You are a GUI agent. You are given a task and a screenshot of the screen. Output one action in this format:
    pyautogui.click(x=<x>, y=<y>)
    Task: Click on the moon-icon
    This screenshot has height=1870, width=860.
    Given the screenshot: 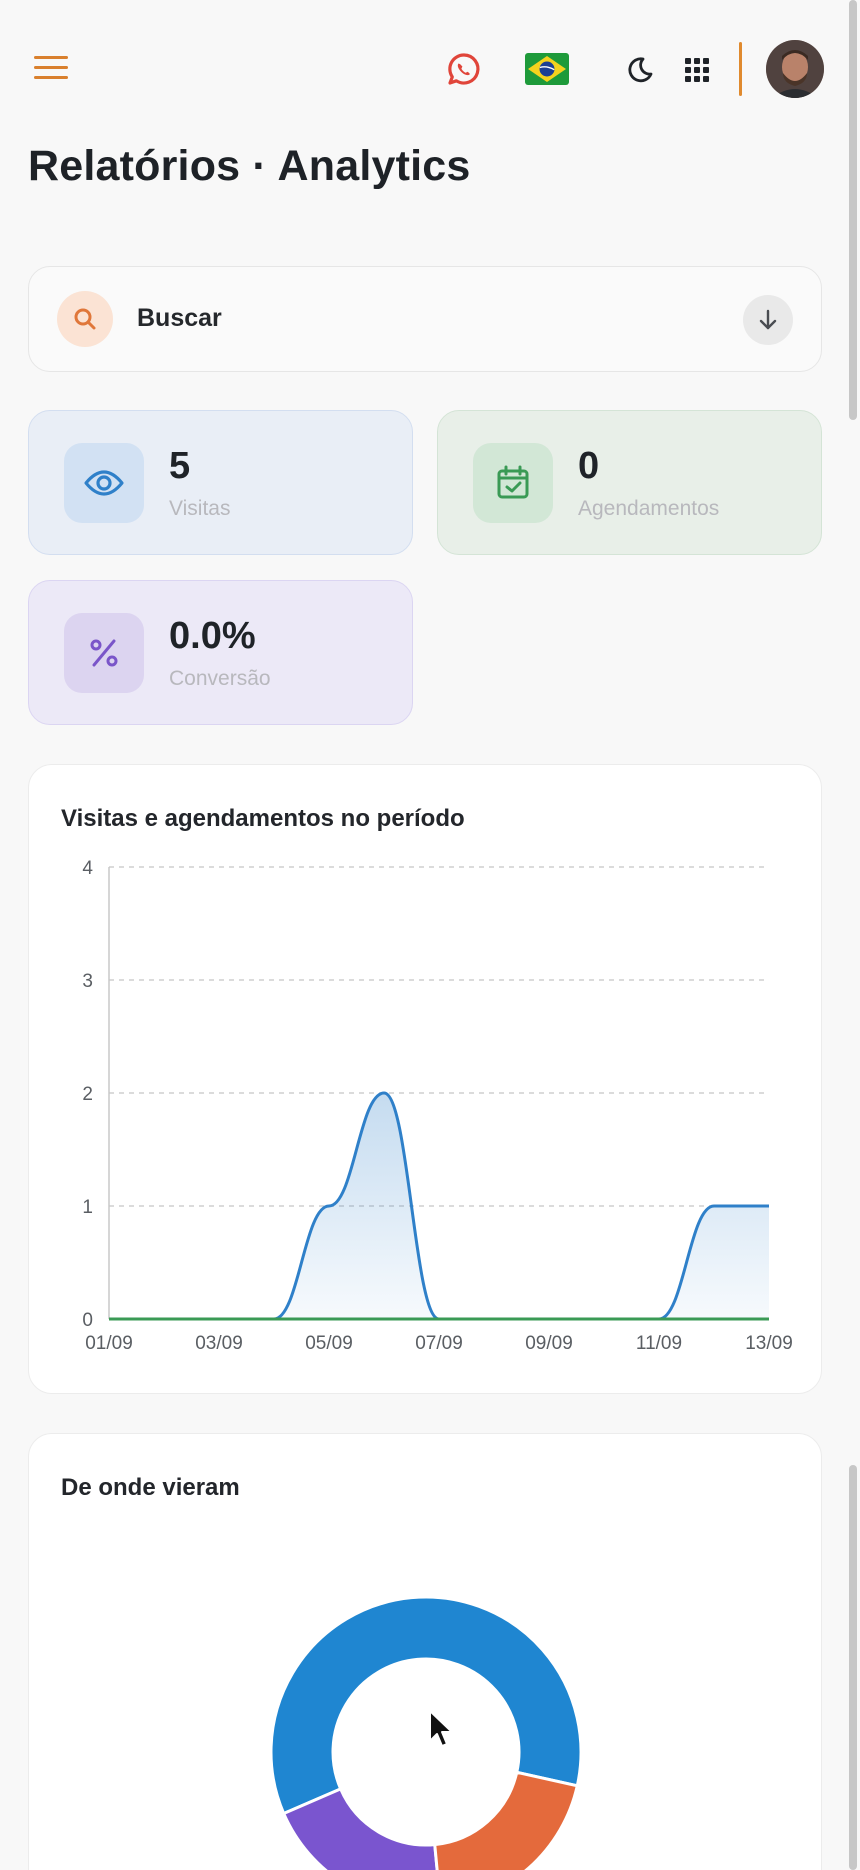 What is the action you would take?
    pyautogui.click(x=640, y=70)
    